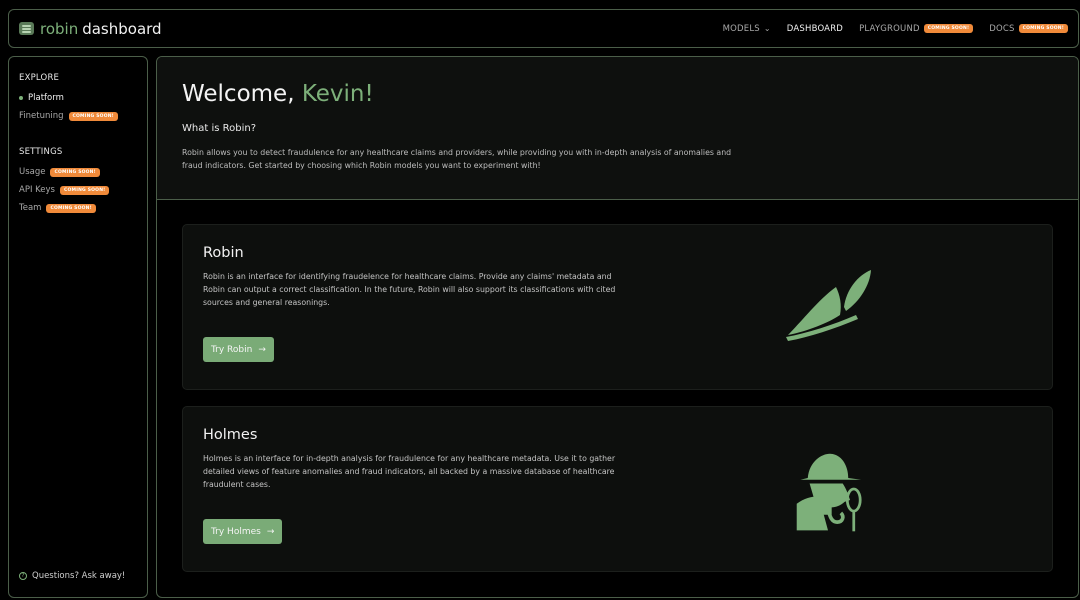 The image size is (1080, 600). I want to click on sidebar-item-label: Team, so click(30, 208).